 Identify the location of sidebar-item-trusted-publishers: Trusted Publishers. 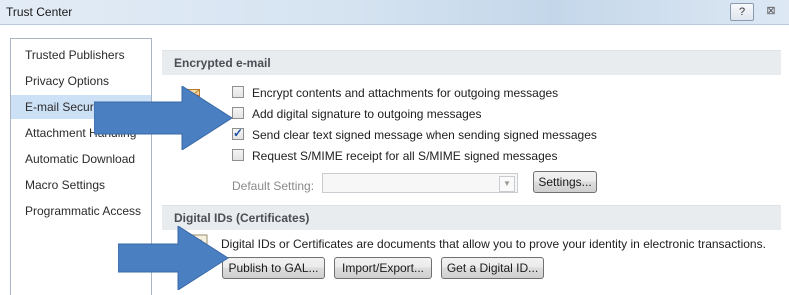
(81, 55).